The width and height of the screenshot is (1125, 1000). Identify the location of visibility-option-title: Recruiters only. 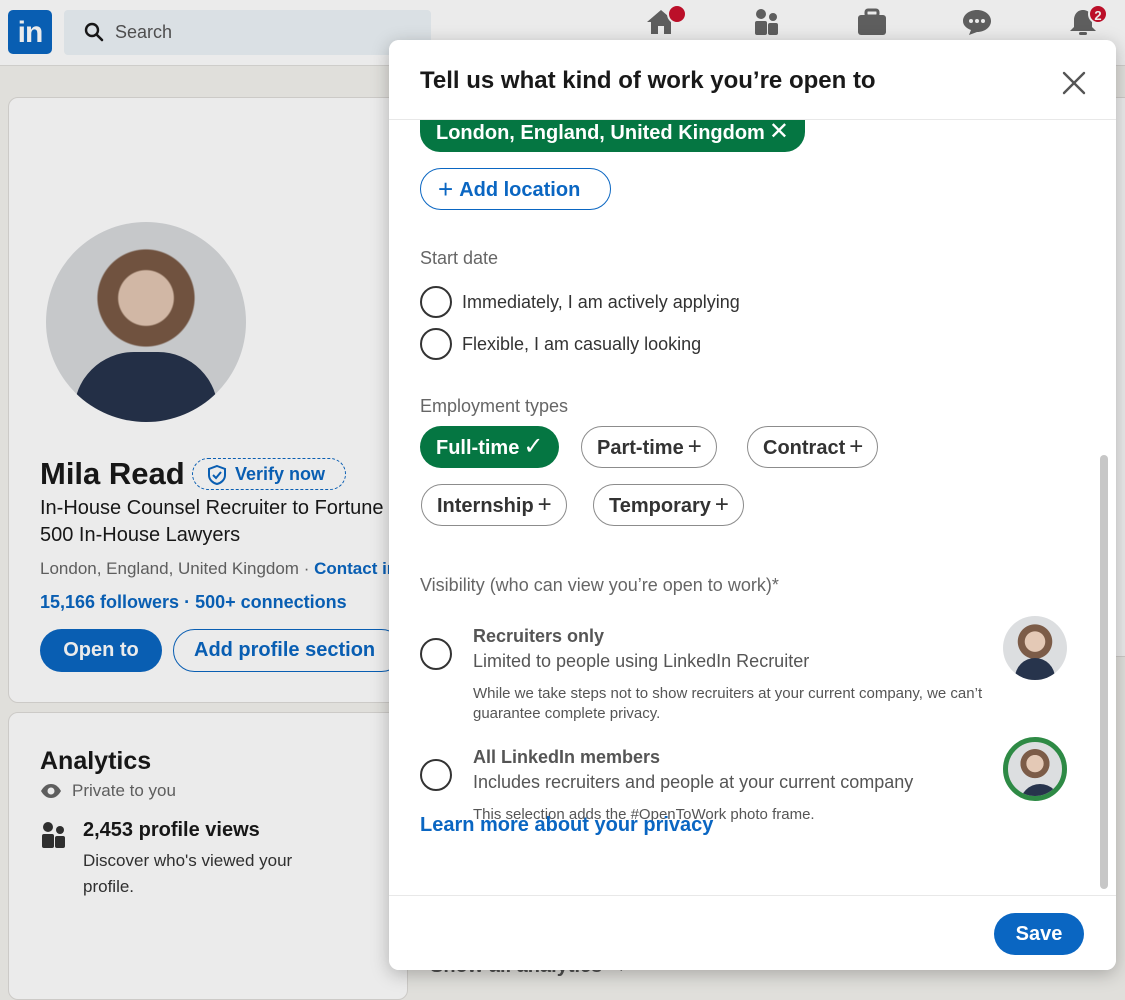
(539, 636).